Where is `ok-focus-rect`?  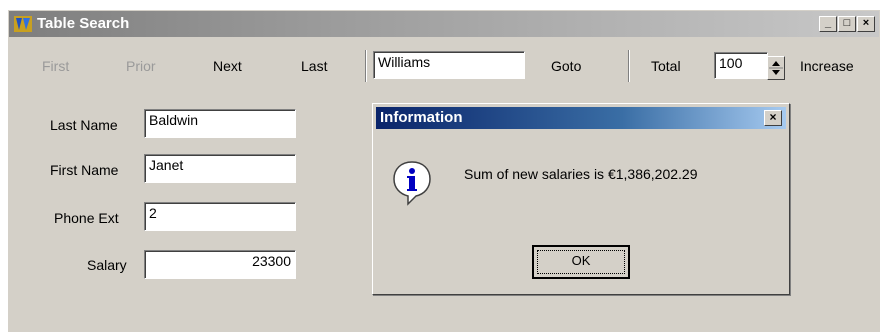 ok-focus-rect is located at coordinates (581, 262).